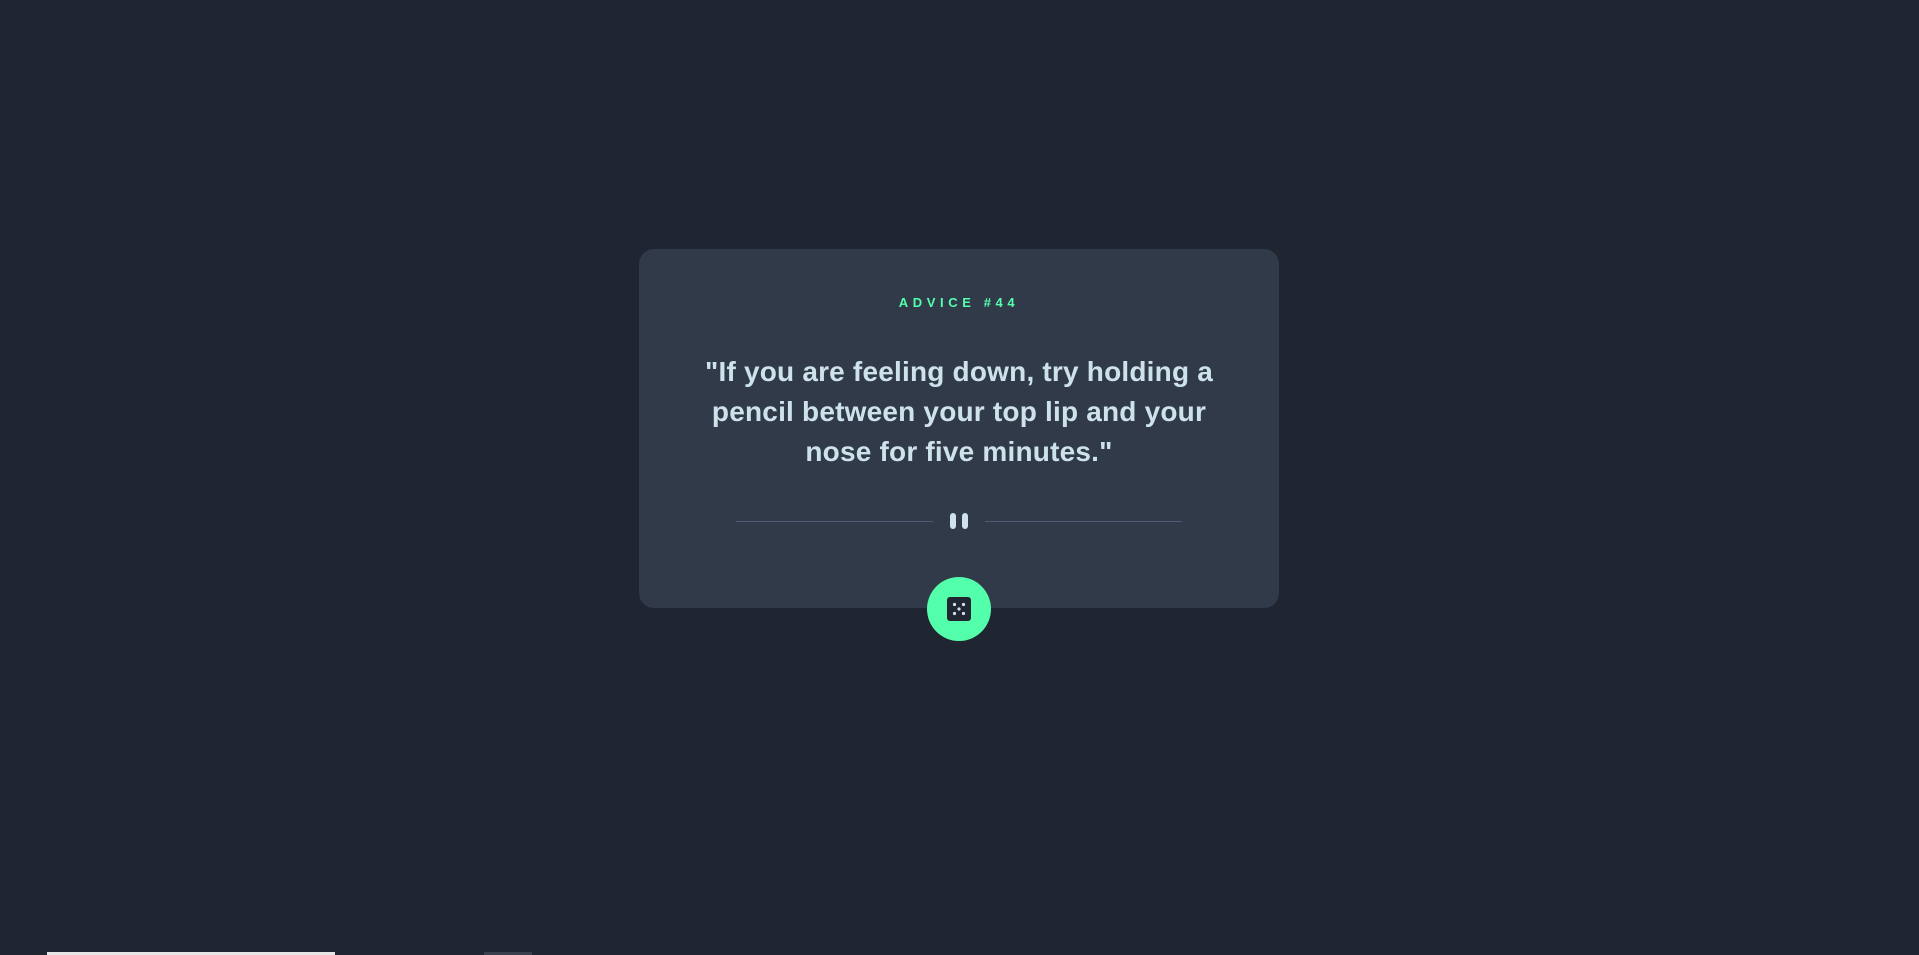  Describe the element at coordinates (834, 521) in the screenshot. I see `divider-line-left` at that location.